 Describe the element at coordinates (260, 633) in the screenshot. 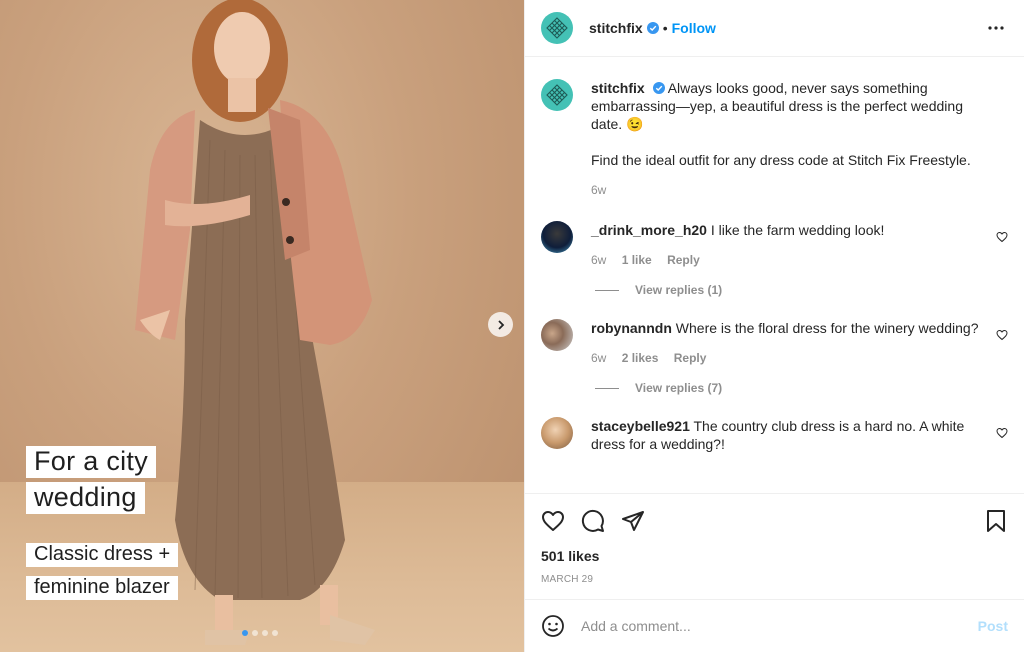

I see `carousel-indicator` at that location.